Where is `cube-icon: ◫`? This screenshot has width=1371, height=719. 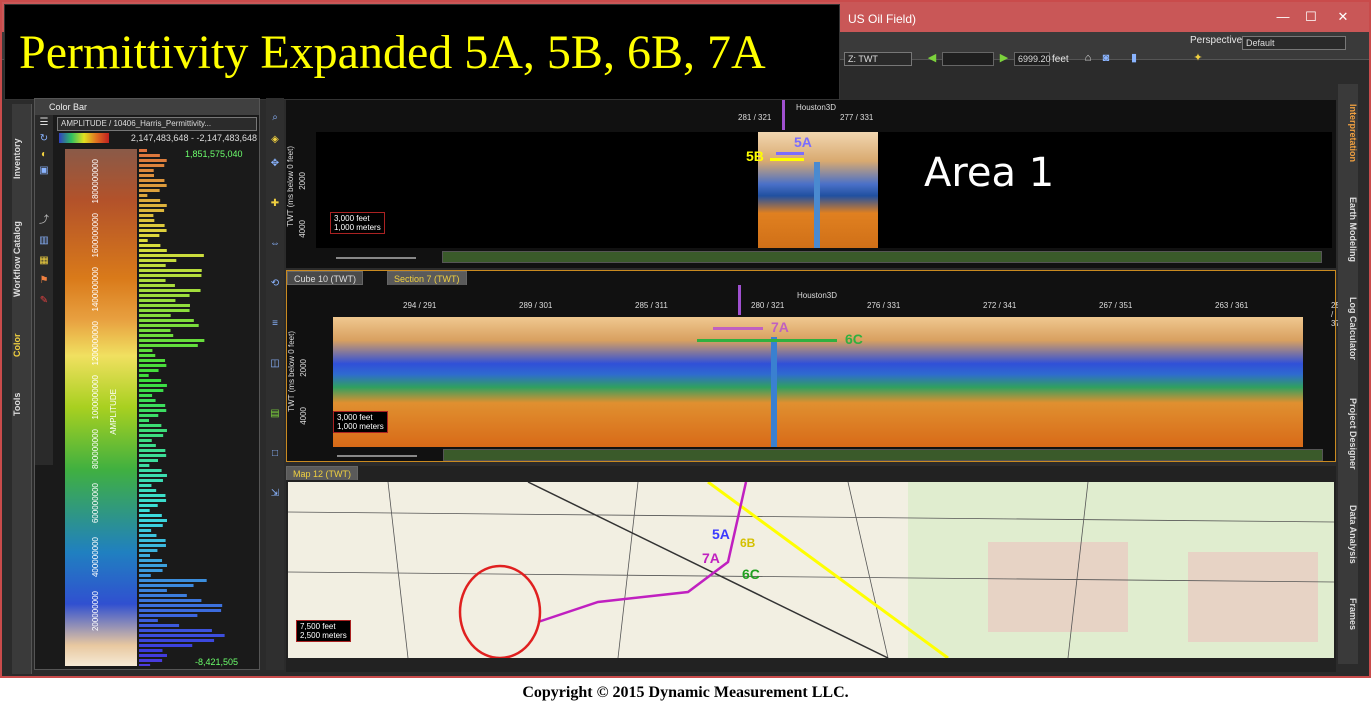
cube-icon: ◫ is located at coordinates (275, 364).